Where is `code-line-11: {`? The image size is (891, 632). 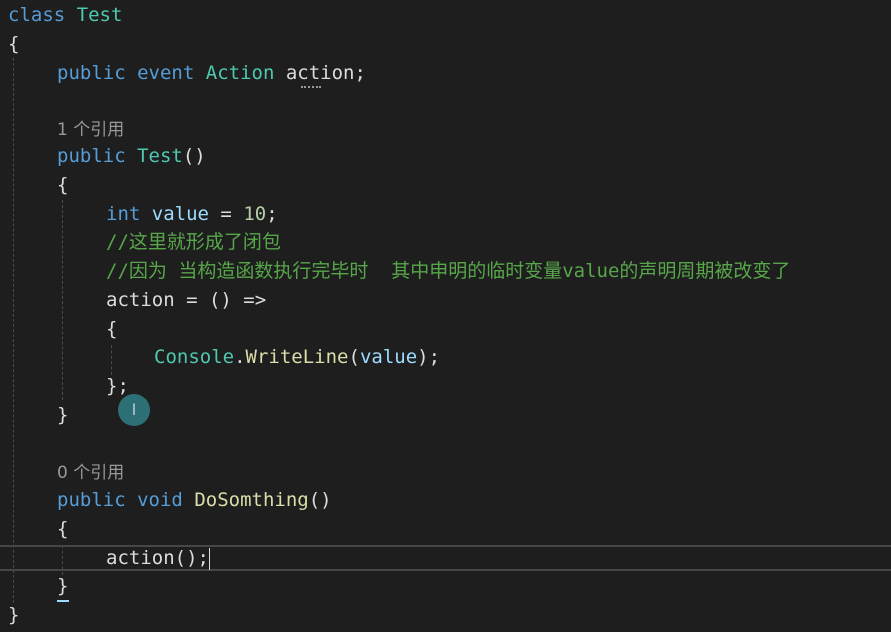 code-line-11: { is located at coordinates (111, 329).